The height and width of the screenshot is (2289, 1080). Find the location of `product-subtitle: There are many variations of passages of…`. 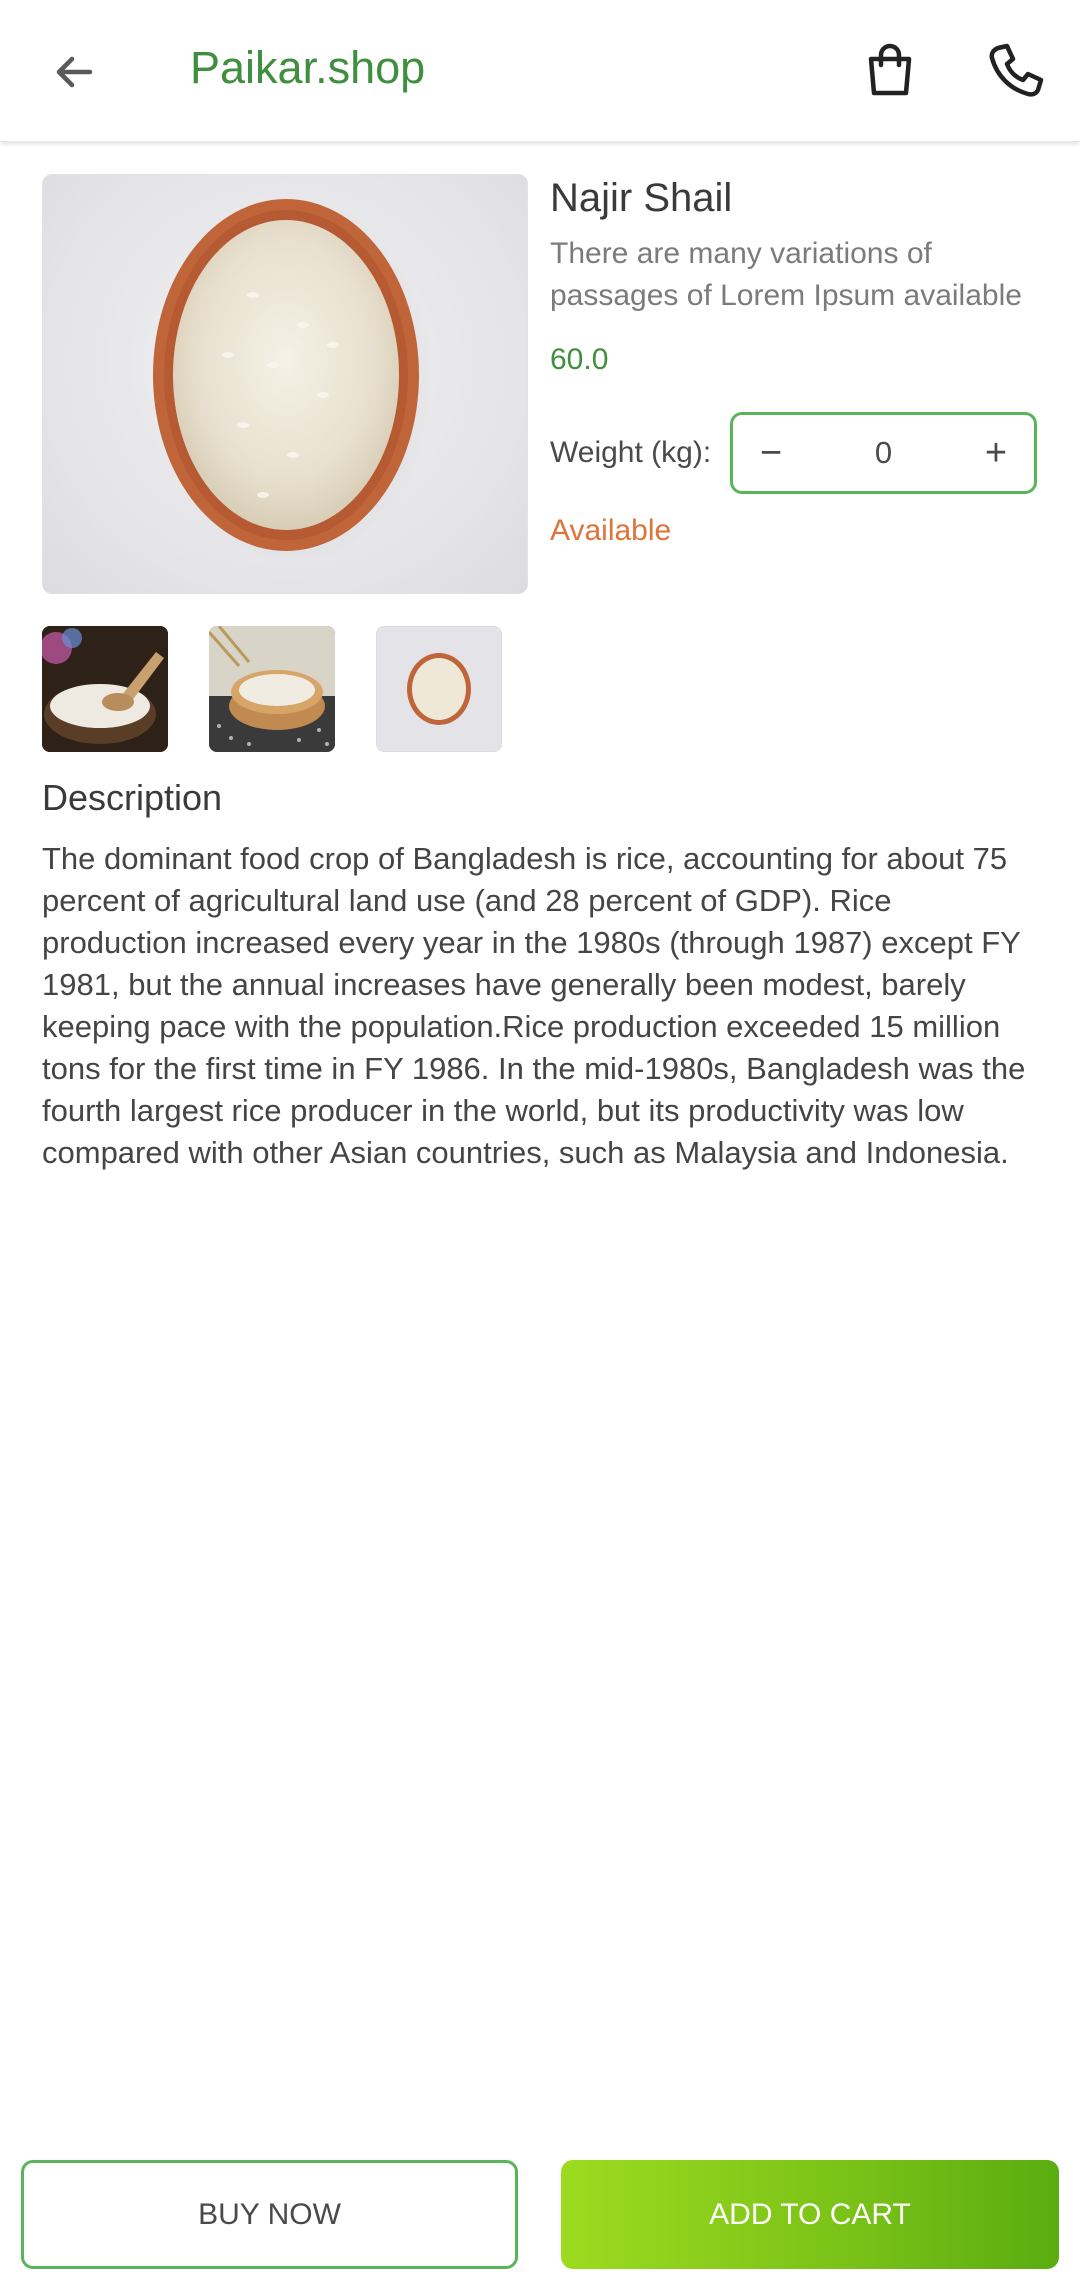

product-subtitle: There are many variations of passages of… is located at coordinates (786, 274).